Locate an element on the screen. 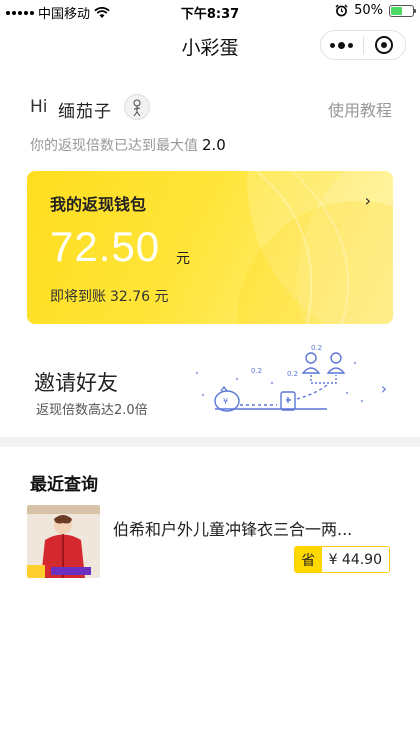 The image size is (420, 747). invite-bubble-1: 0.2 is located at coordinates (256, 371).